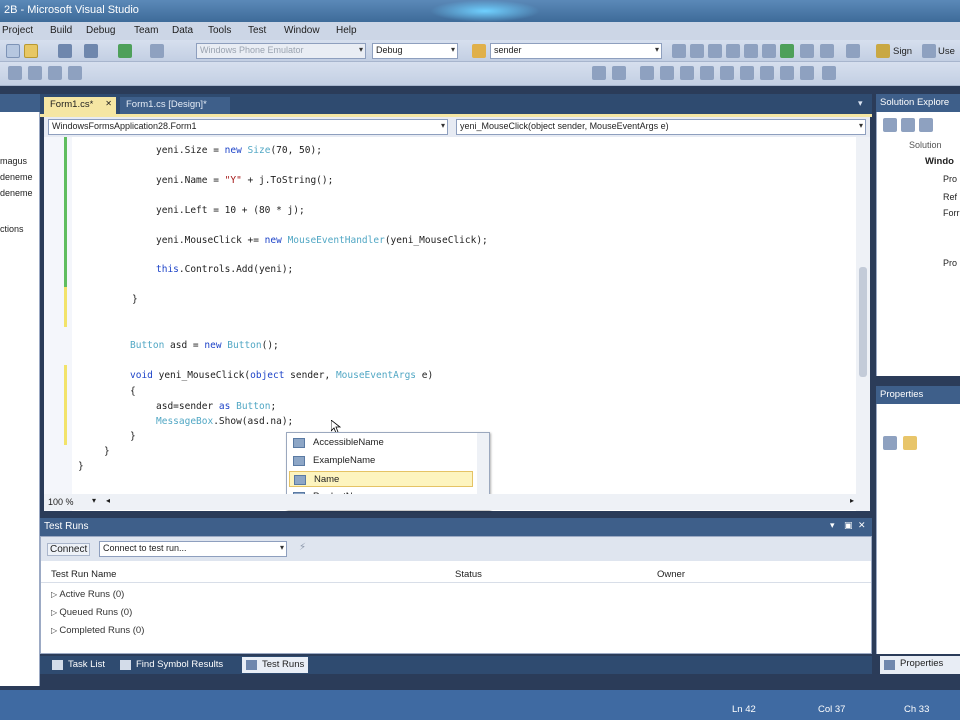 This screenshot has height=720, width=960. Describe the element at coordinates (767, 73) in the screenshot. I see `toolbar2-icon-m` at that location.